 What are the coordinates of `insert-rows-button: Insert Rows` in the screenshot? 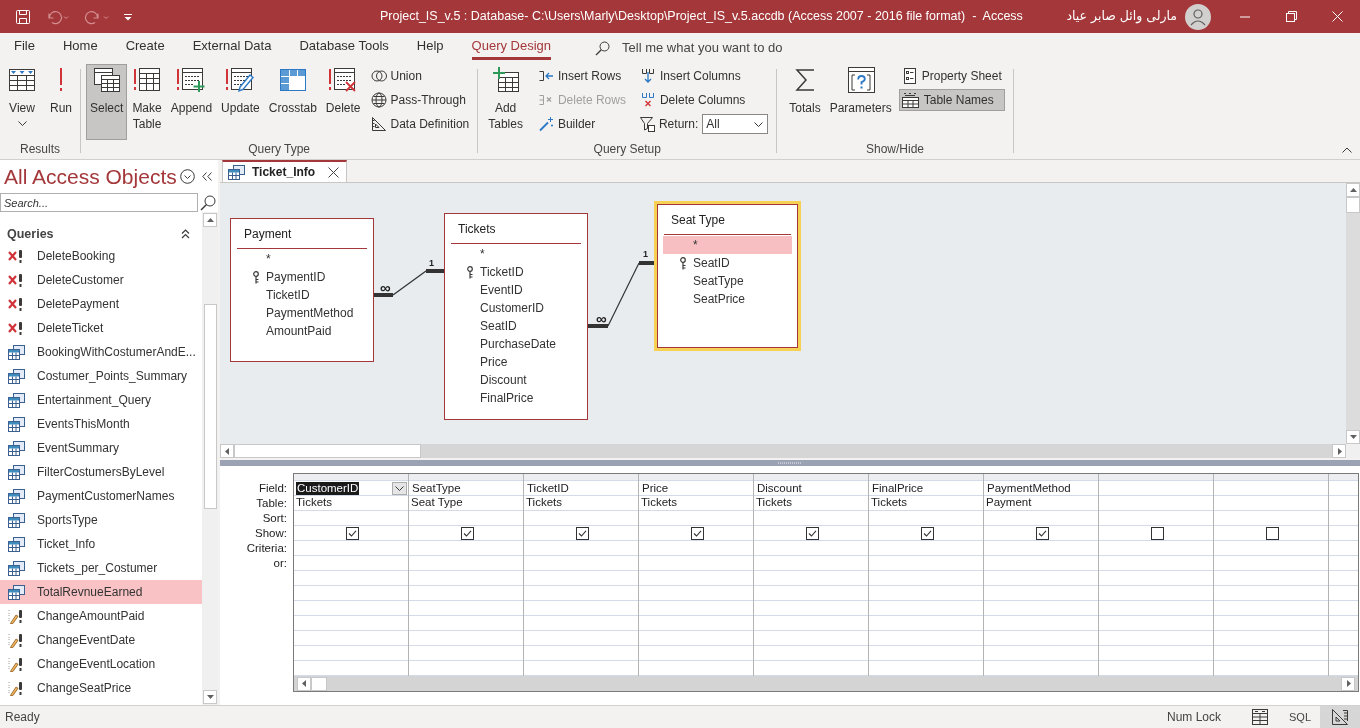 It's located at (581, 76).